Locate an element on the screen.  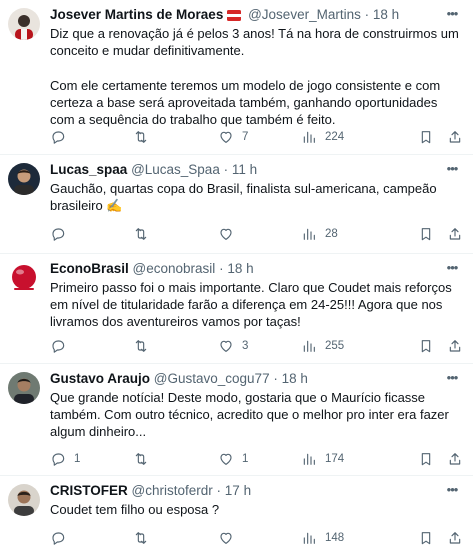
author-handle: @christoferdr is located at coordinates (172, 490).